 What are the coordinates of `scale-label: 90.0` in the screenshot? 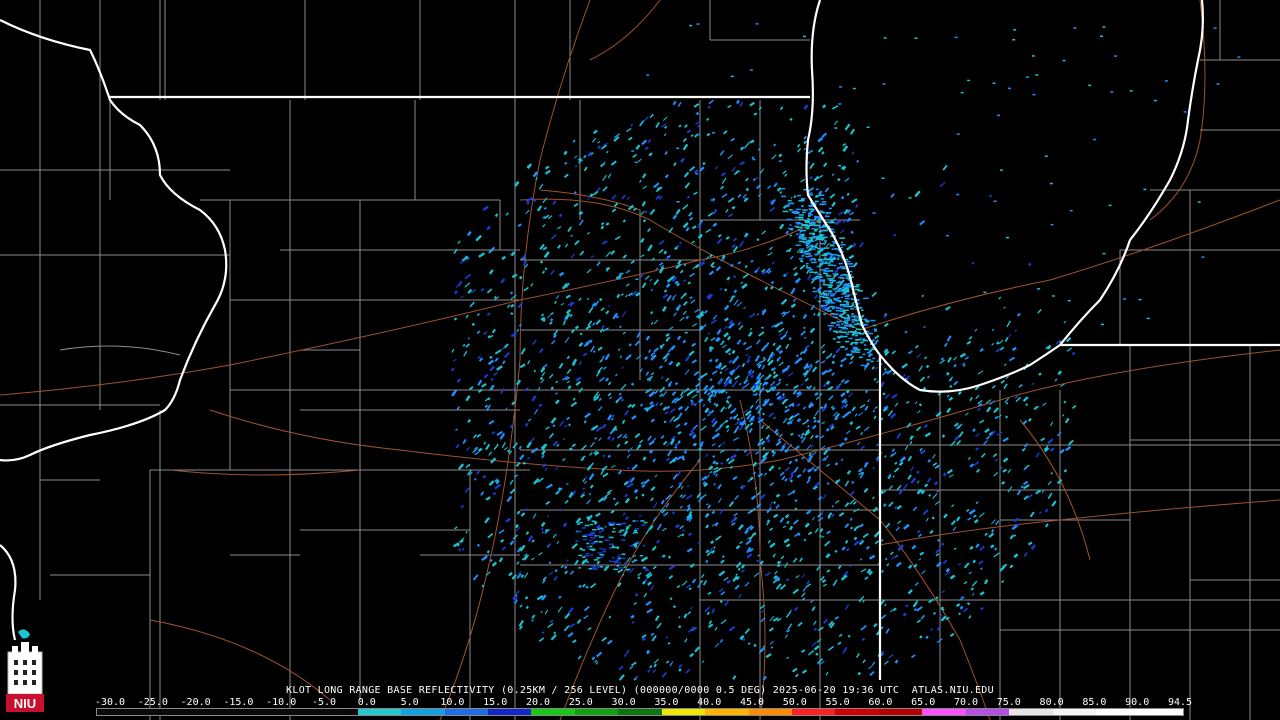 It's located at (1137, 702).